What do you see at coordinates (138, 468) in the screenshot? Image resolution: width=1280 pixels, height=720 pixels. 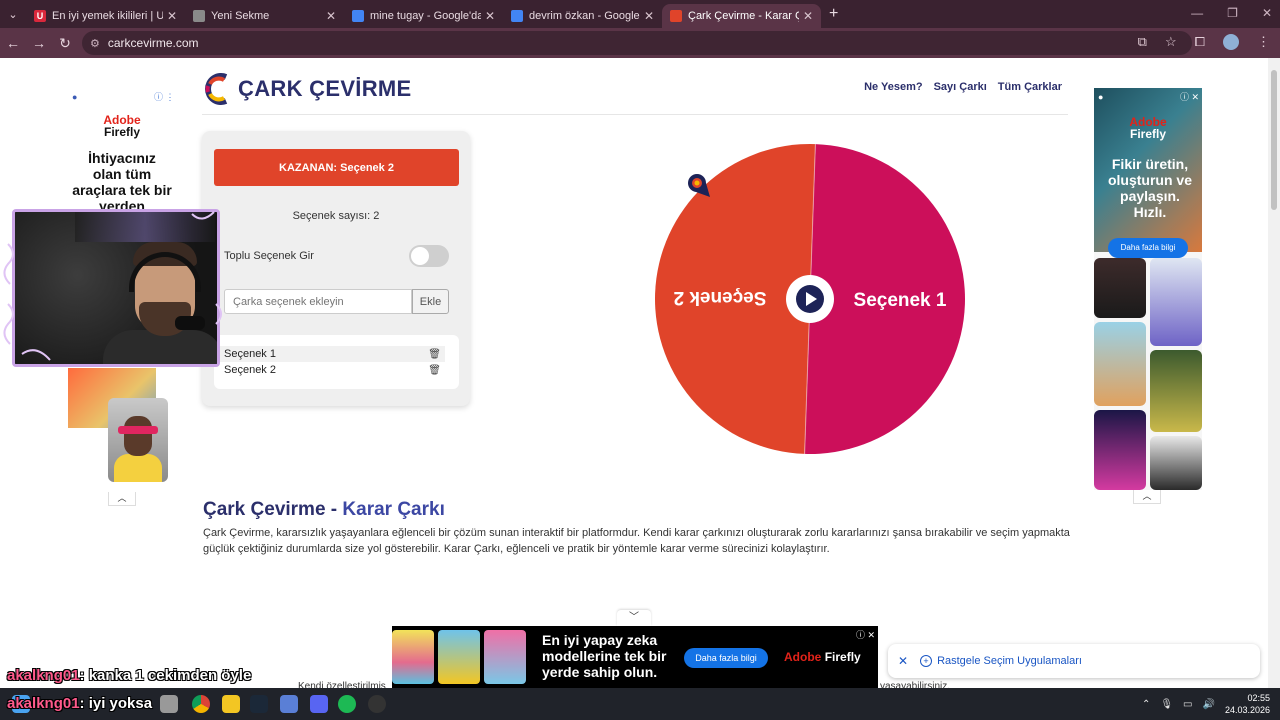 I see `shirt-shape` at bounding box center [138, 468].